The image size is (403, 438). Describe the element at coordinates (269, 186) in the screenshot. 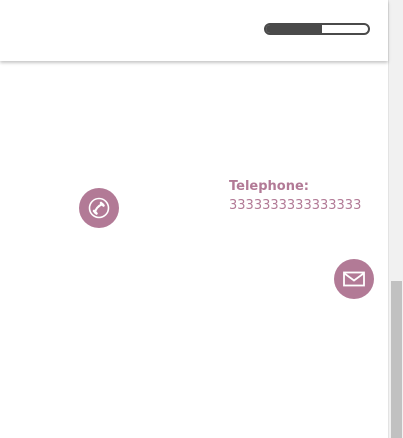

I see `telephone-label: Telephone:` at that location.